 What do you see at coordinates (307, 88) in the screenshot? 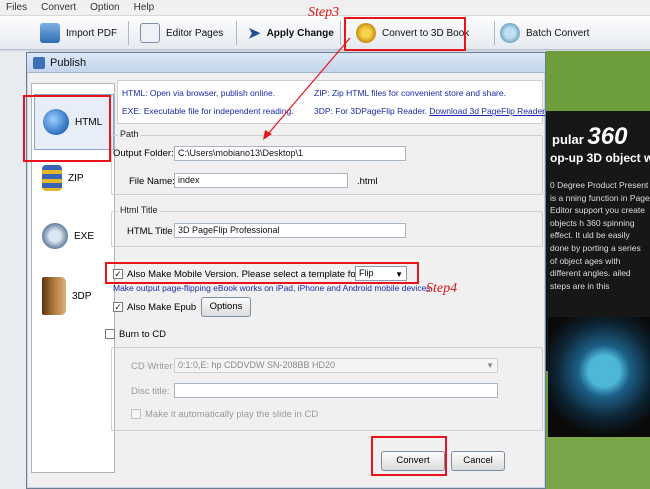
I see `annotation-arrow` at bounding box center [307, 88].